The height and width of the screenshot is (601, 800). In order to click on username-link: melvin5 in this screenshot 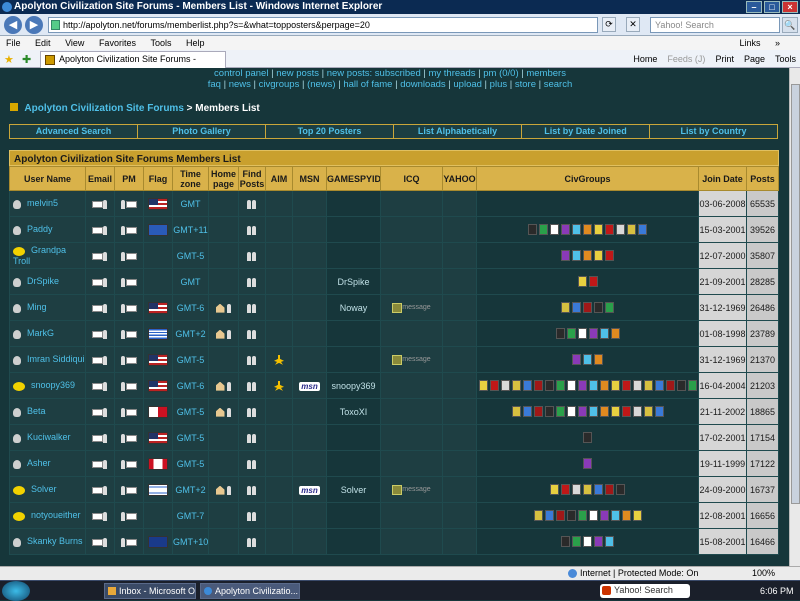, I will do `click(42, 203)`.